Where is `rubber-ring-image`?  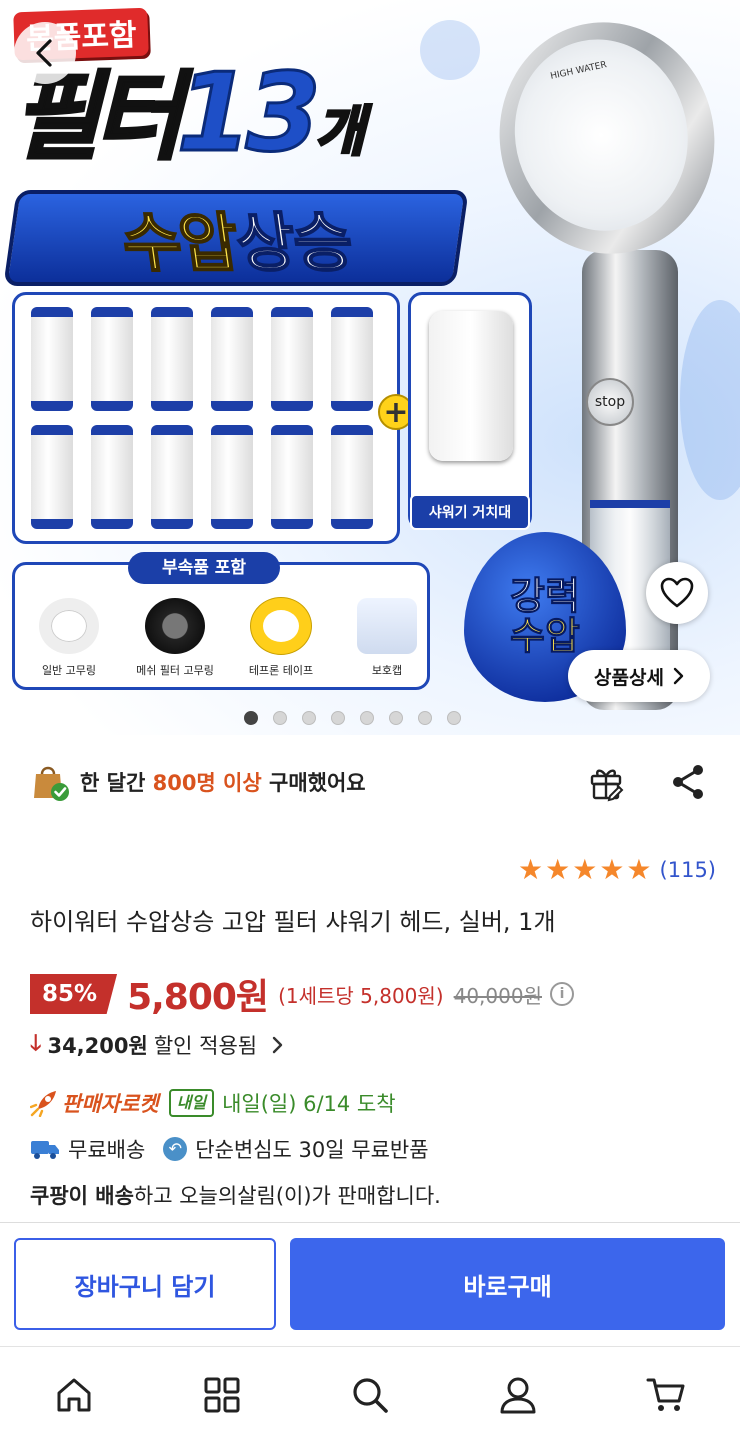
rubber-ring-image is located at coordinates (69, 626).